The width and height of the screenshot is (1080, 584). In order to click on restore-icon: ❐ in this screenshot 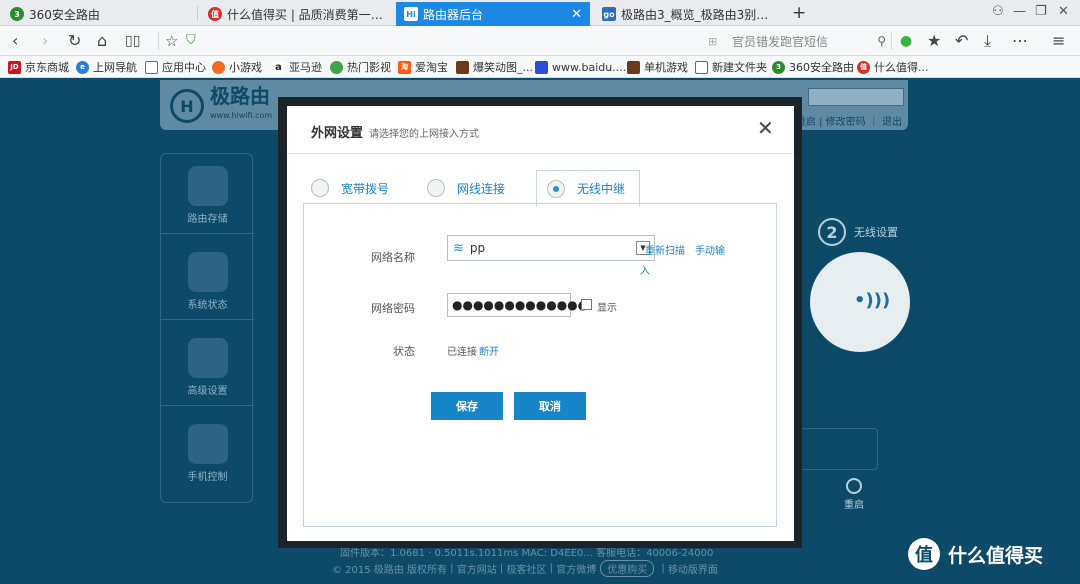, I will do `click(1041, 11)`.